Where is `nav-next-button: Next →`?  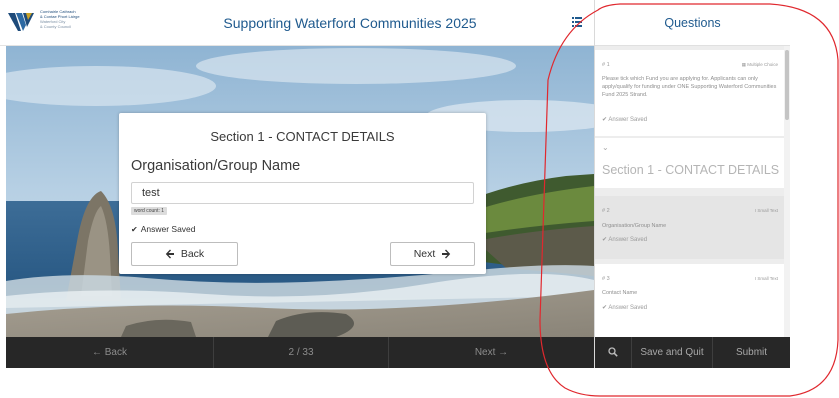
nav-next-button: Next → is located at coordinates (491, 352).